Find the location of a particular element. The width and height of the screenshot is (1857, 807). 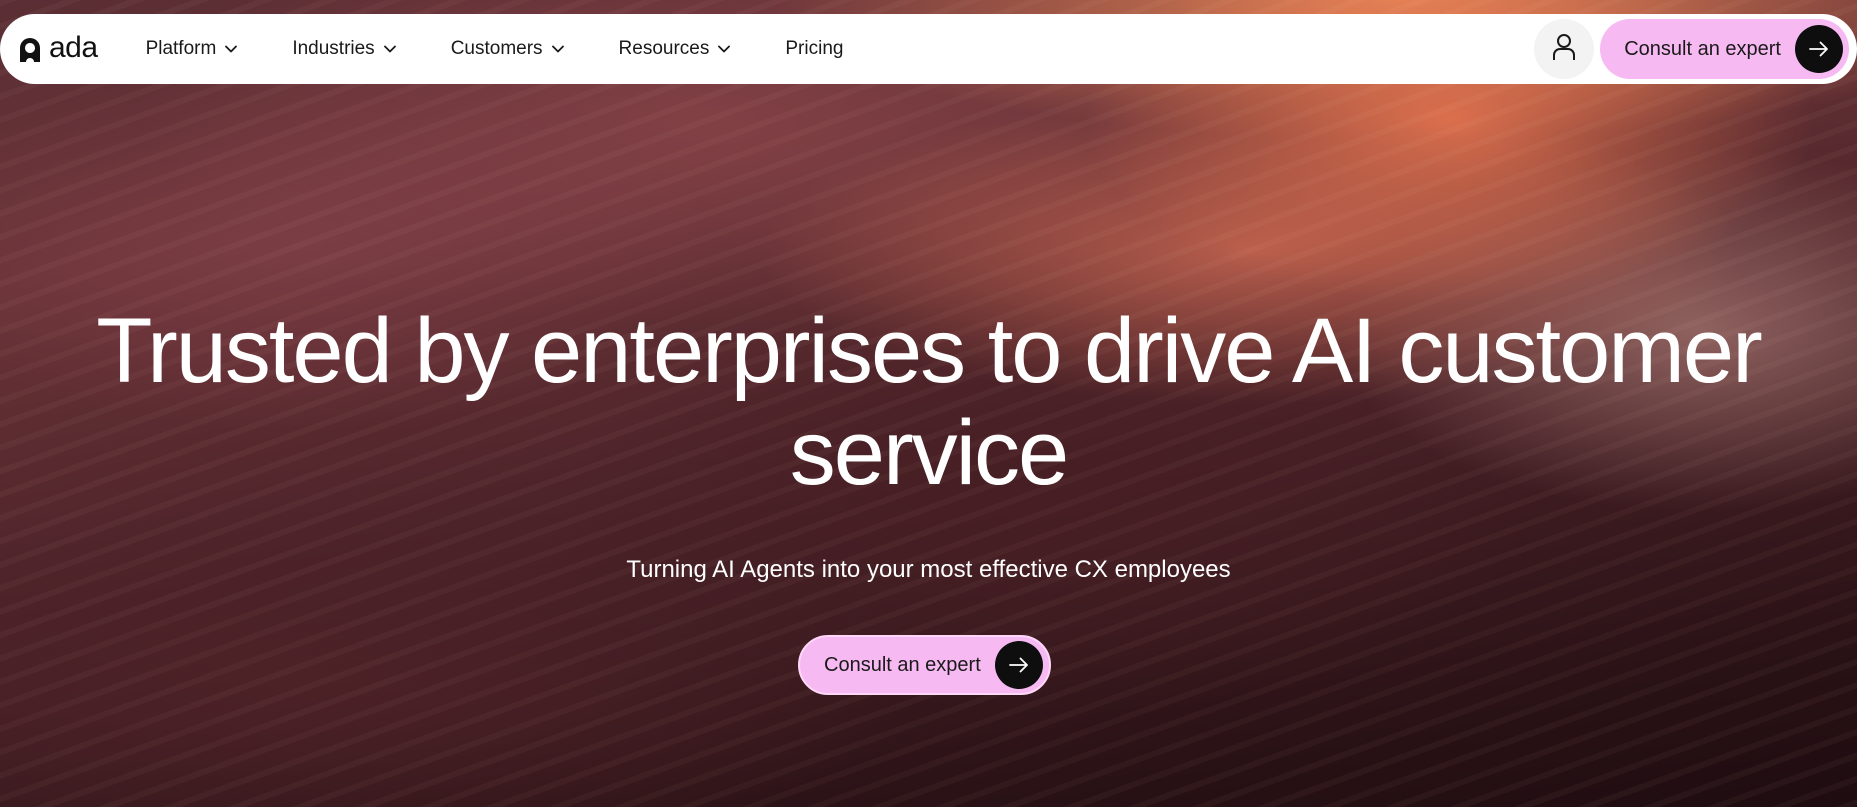

nav-item-label: Resources is located at coordinates (664, 48).